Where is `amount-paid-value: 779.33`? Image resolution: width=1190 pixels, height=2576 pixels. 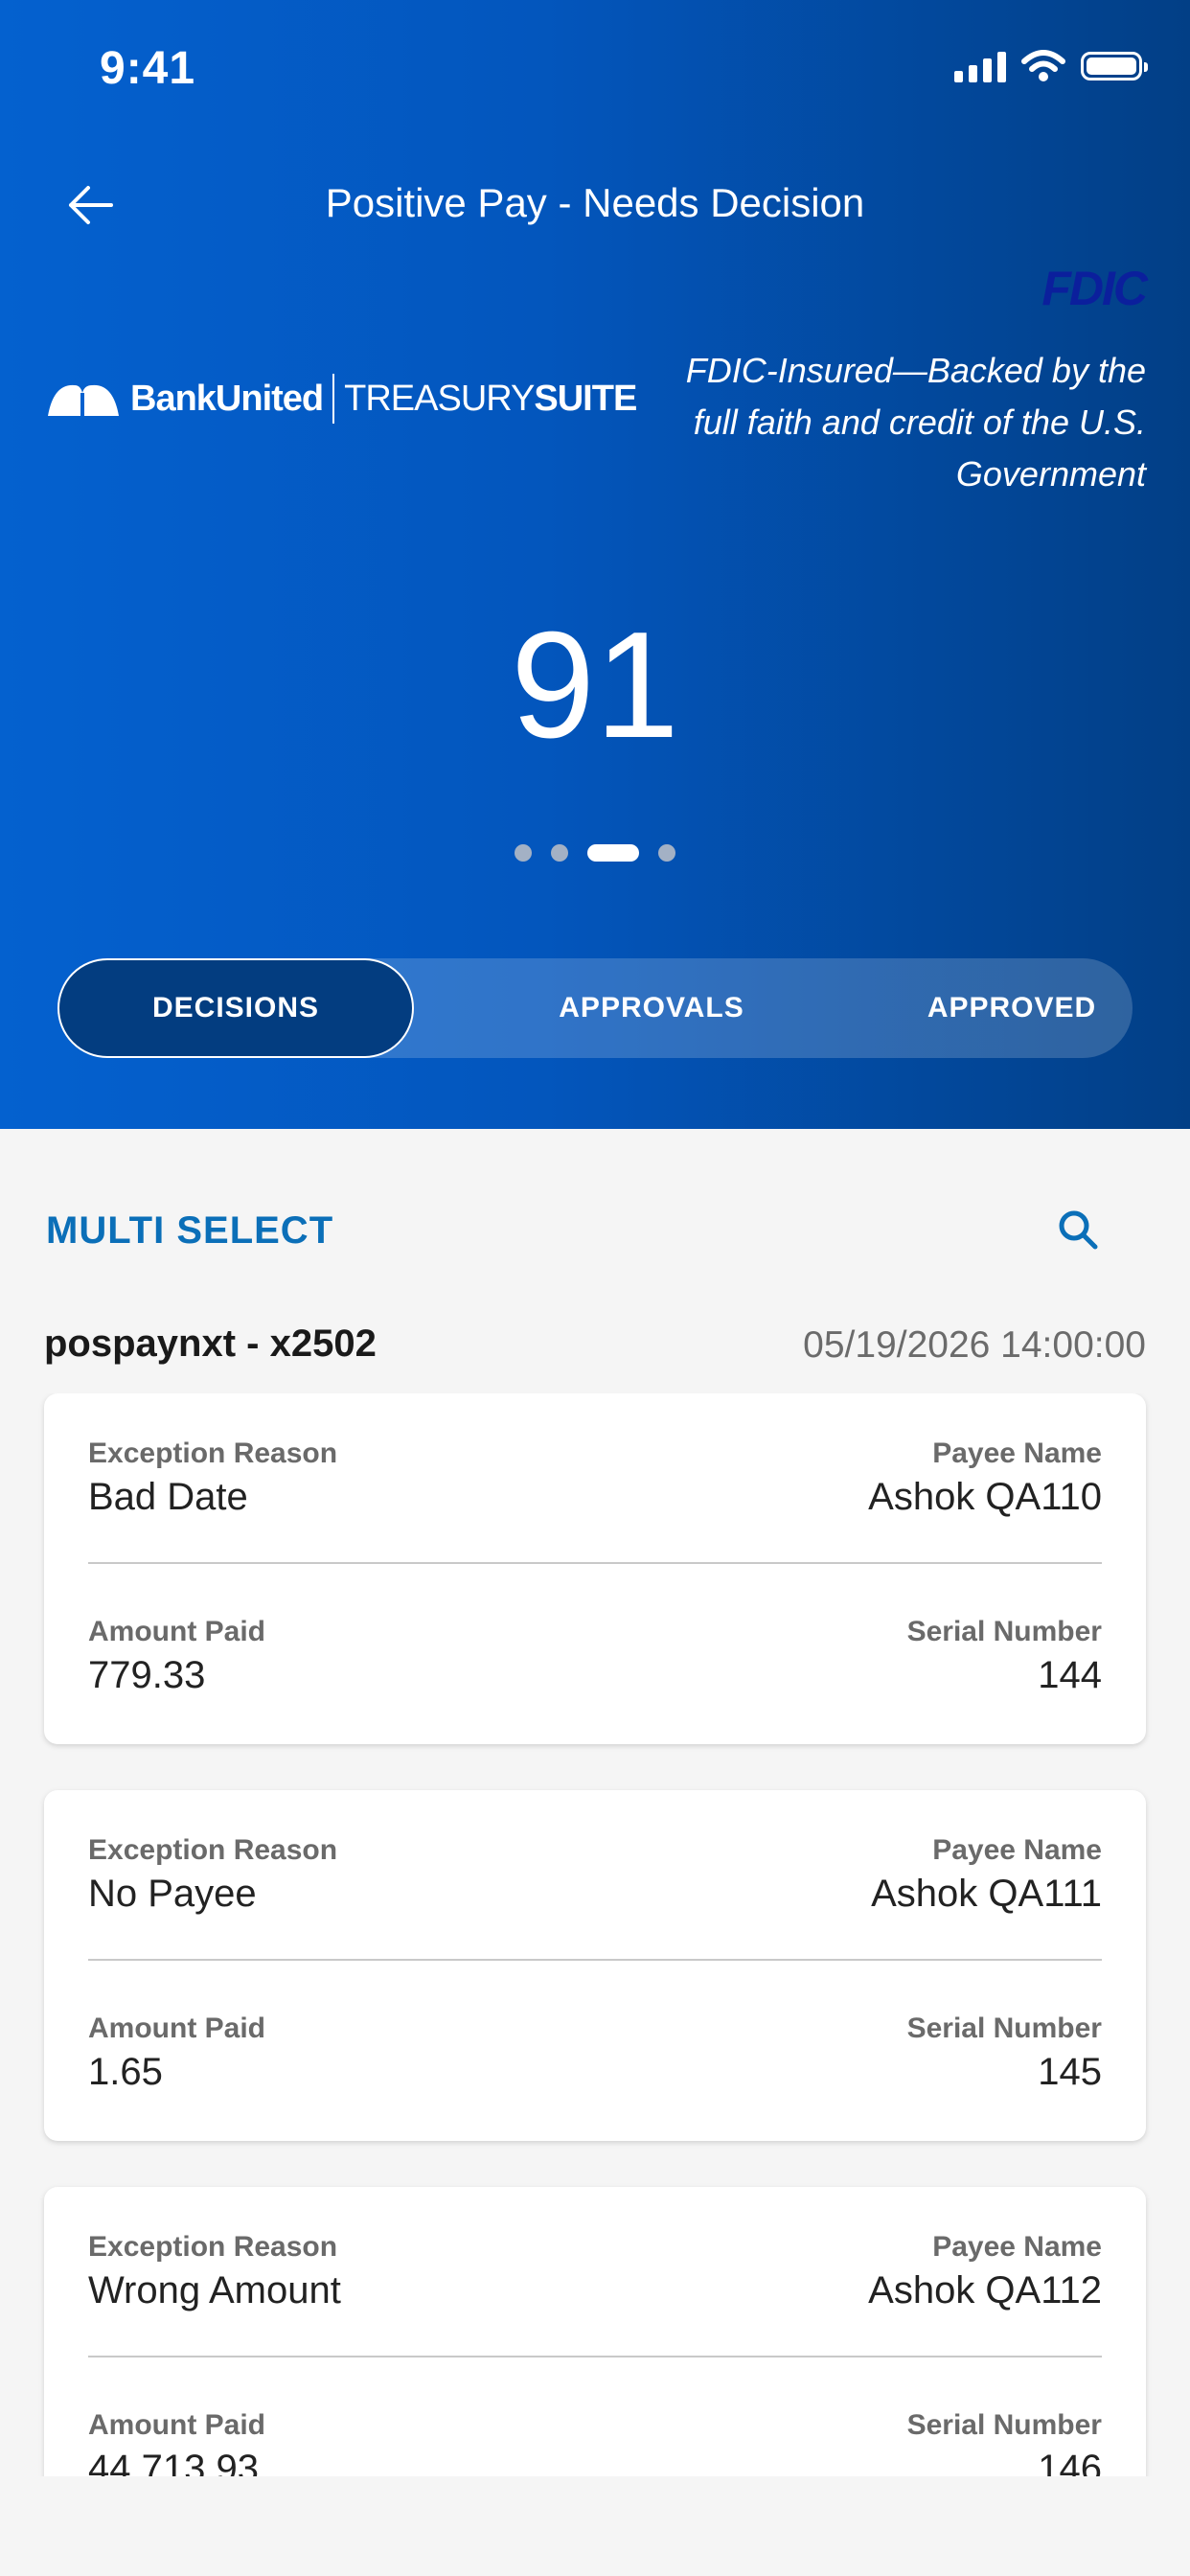
amount-paid-value: 779.33 is located at coordinates (147, 1675).